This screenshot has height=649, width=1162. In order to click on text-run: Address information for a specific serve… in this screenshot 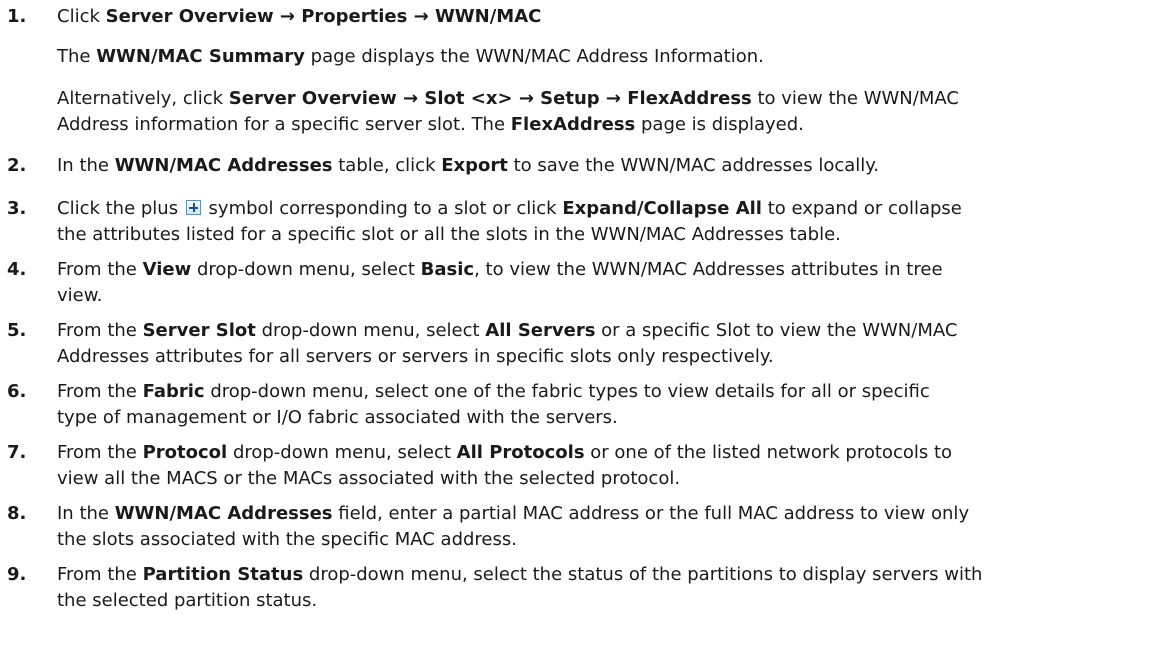, I will do `click(284, 124)`.